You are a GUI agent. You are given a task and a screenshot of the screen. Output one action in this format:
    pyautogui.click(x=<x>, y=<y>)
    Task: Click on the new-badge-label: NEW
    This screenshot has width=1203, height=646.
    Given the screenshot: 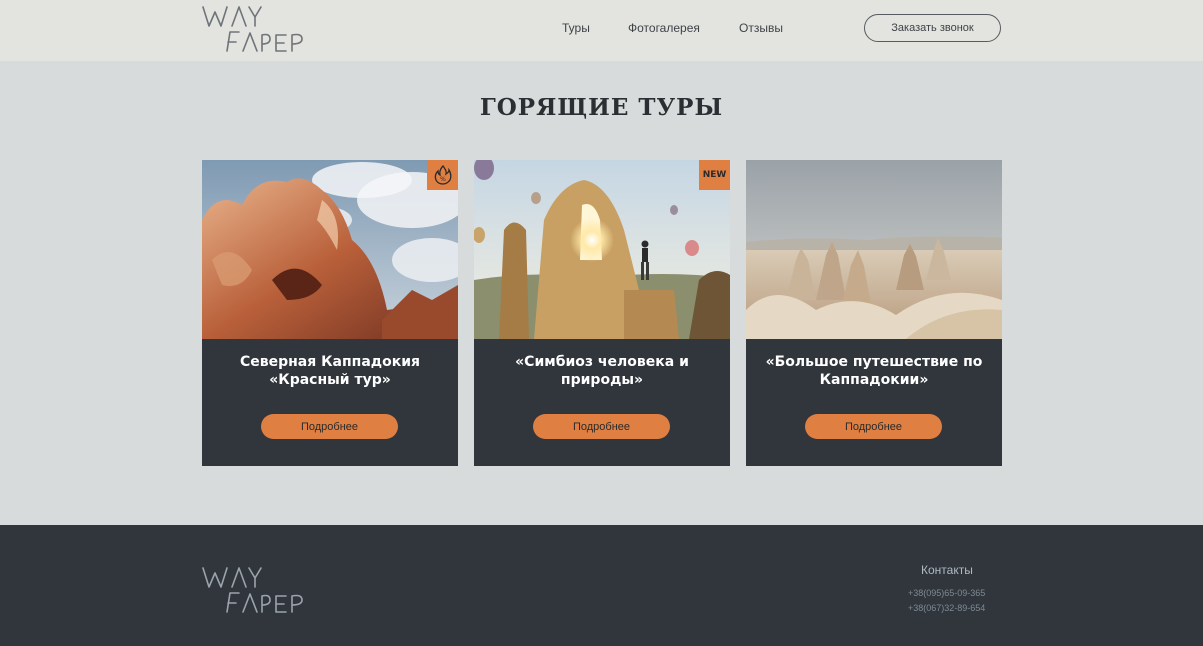 What is the action you would take?
    pyautogui.click(x=714, y=175)
    